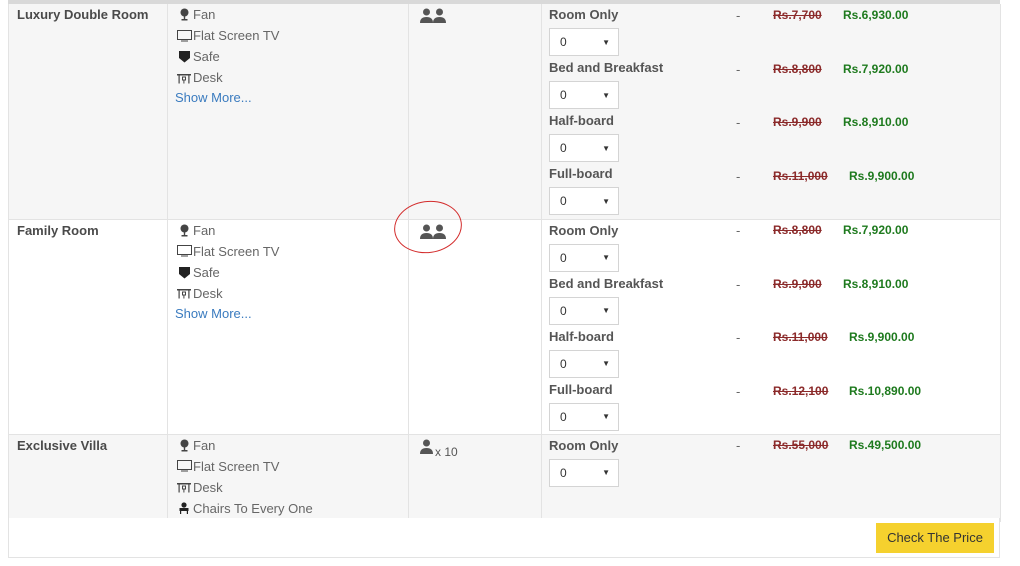  What do you see at coordinates (58, 230) in the screenshot?
I see `room-name: Family Room` at bounding box center [58, 230].